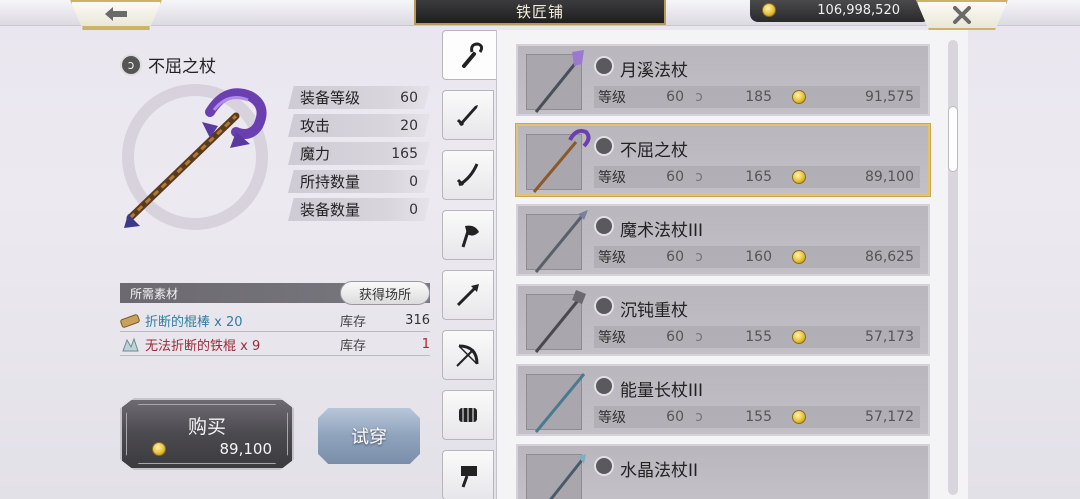 This screenshot has height=499, width=1080. I want to click on buy-price-row: 89,100, so click(212, 449).